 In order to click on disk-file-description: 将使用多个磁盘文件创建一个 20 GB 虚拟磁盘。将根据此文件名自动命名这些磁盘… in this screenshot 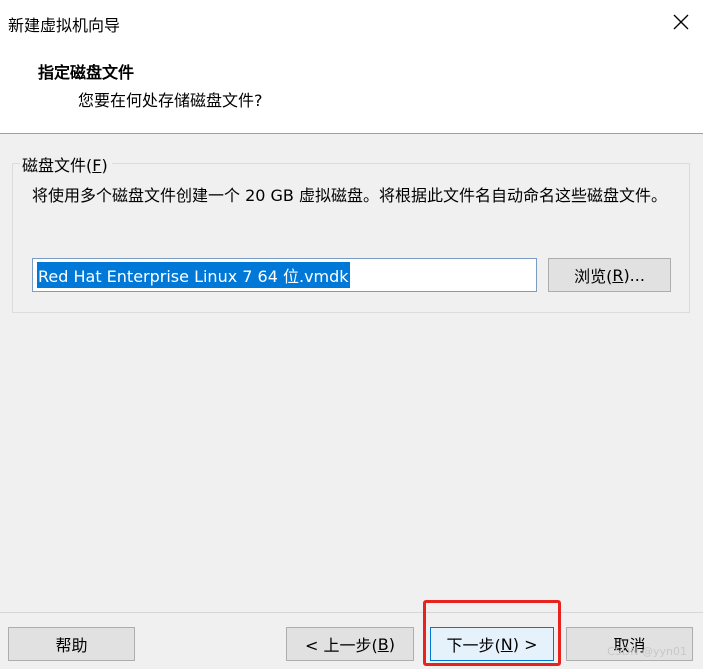, I will do `click(349, 195)`.